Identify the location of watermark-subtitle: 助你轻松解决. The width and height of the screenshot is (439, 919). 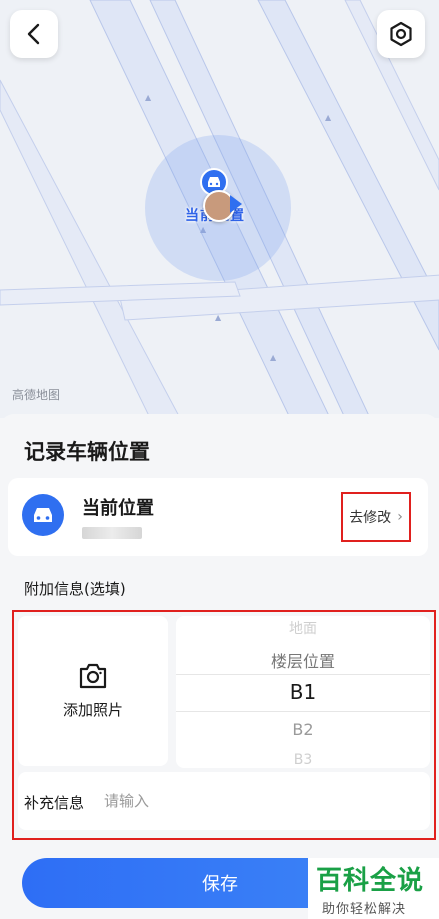
(364, 909).